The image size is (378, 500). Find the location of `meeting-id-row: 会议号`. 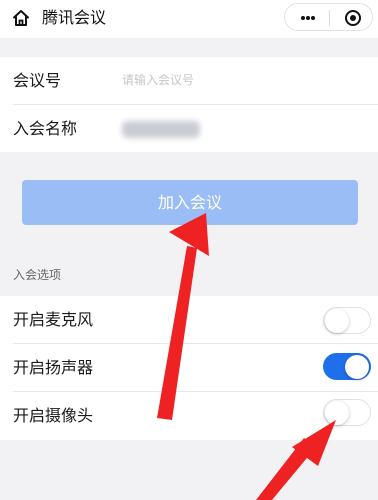

meeting-id-row: 会议号 is located at coordinates (189, 80).